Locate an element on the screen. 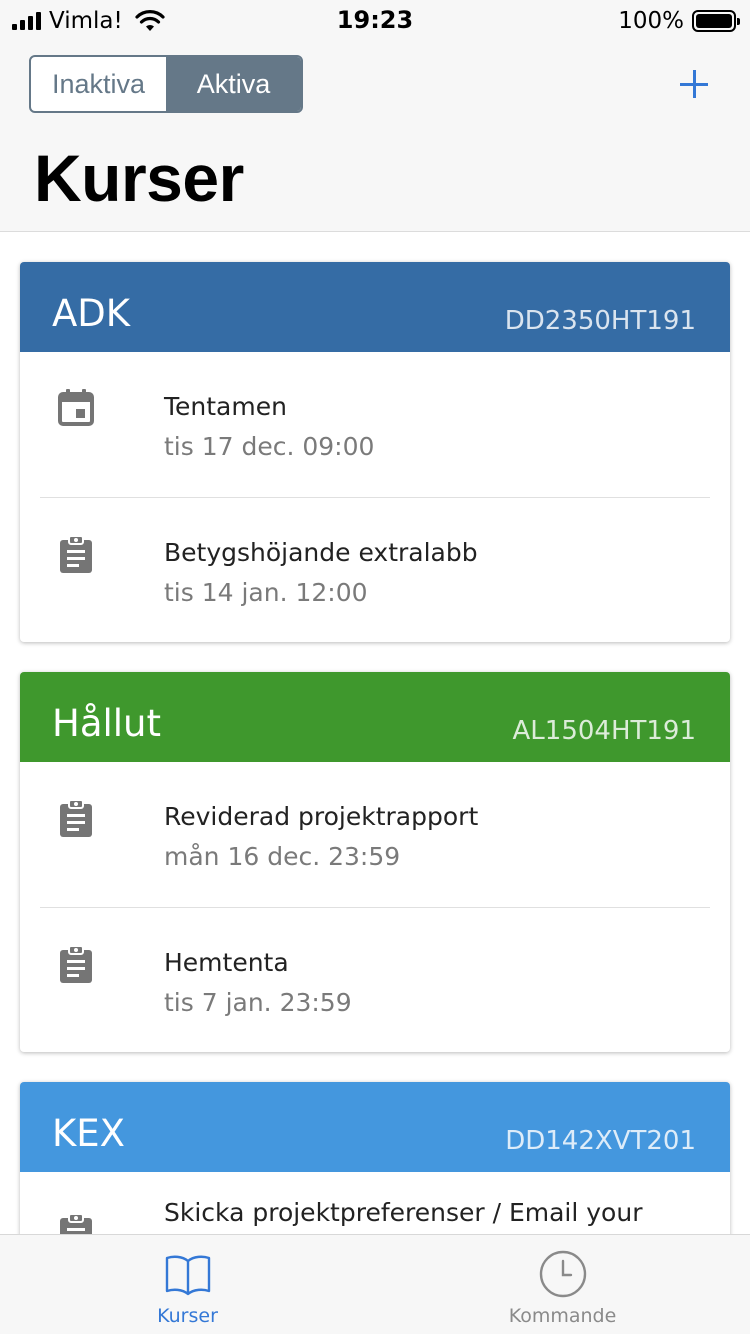 The width and height of the screenshot is (750, 1334). course-code: DD142XVT201 is located at coordinates (600, 1141).